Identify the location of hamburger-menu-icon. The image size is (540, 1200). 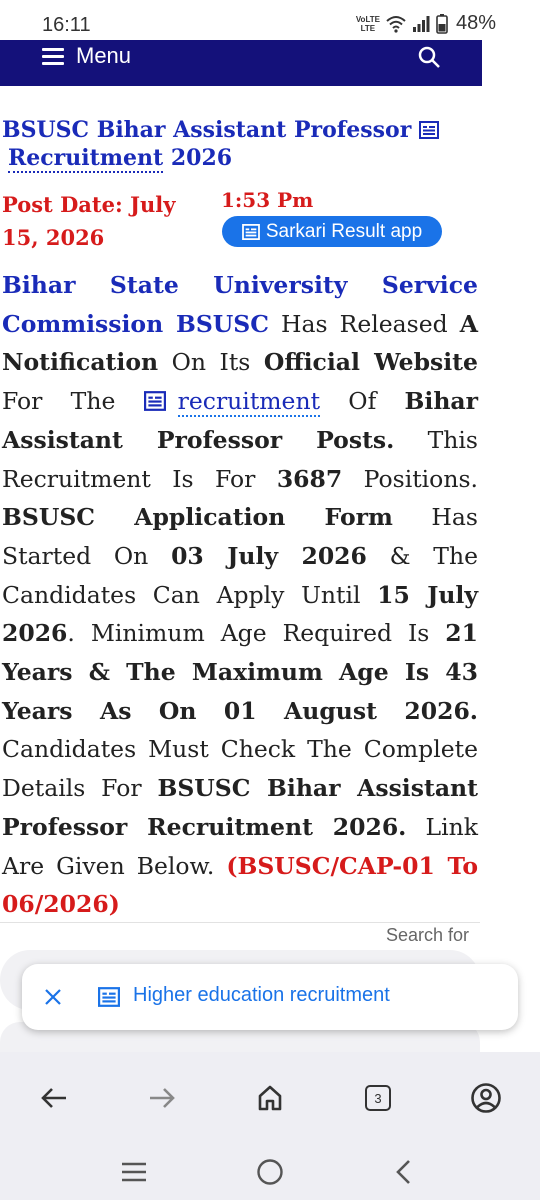
(53, 57).